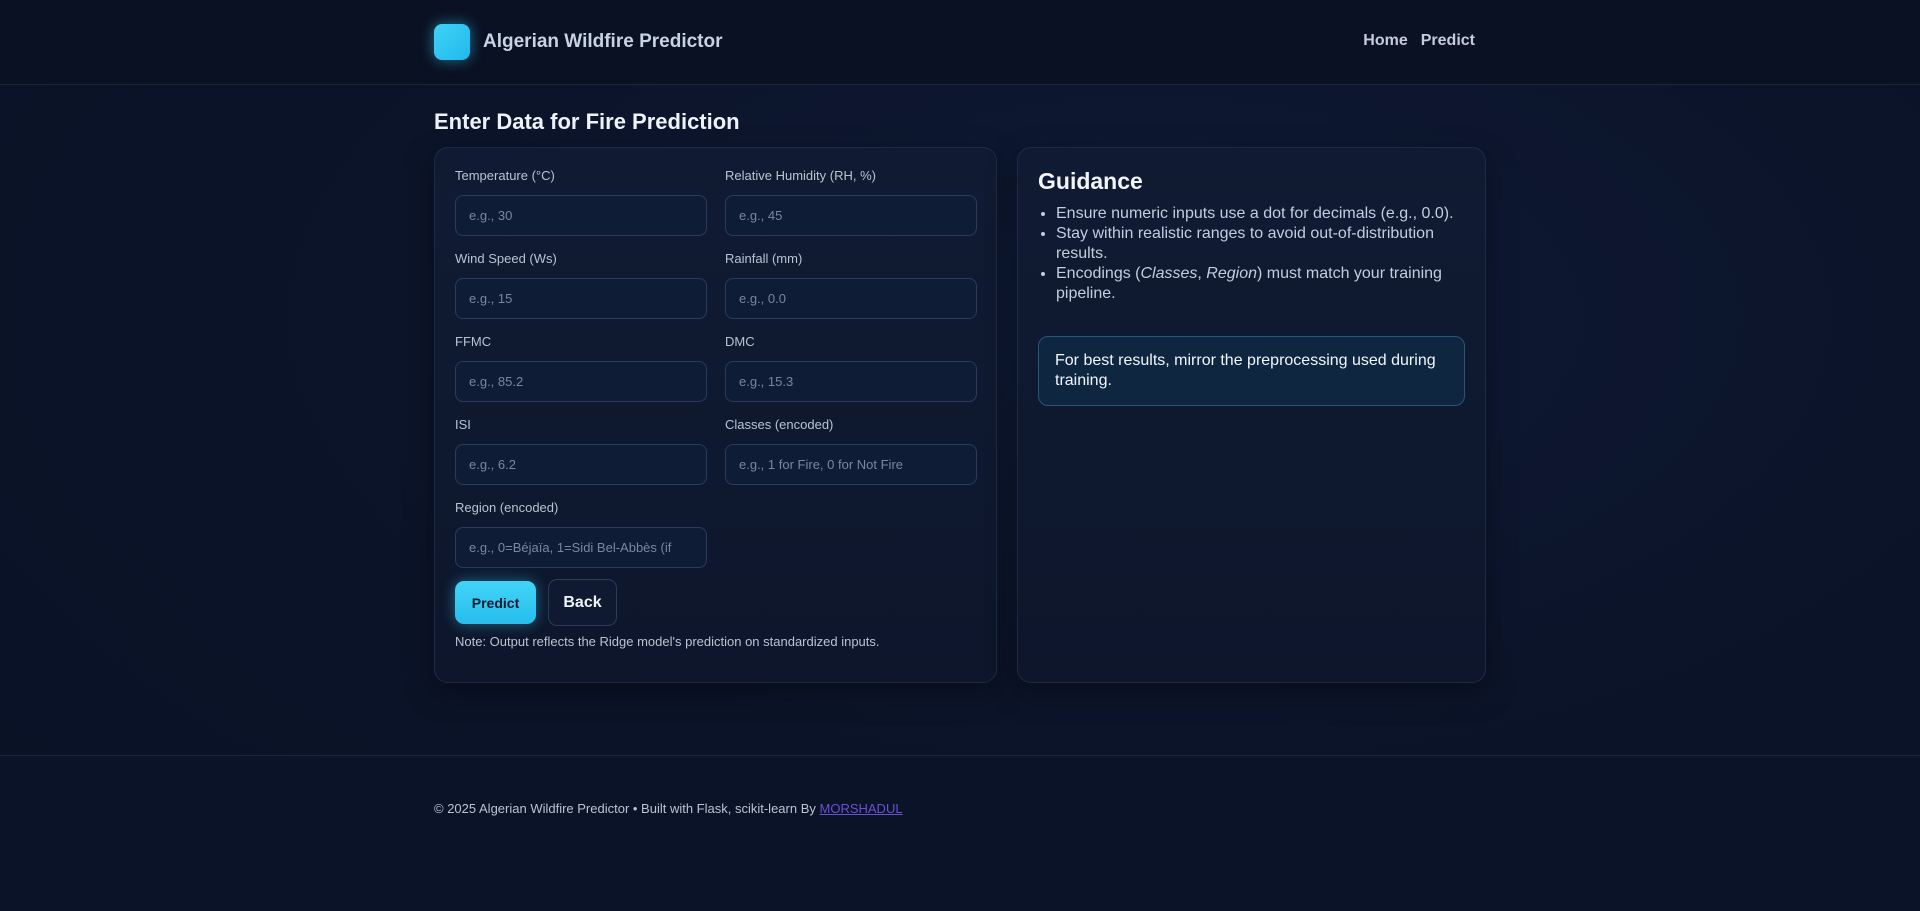 The image size is (1920, 911). What do you see at coordinates (507, 507) in the screenshot?
I see `region-label: Region (encoded)` at bounding box center [507, 507].